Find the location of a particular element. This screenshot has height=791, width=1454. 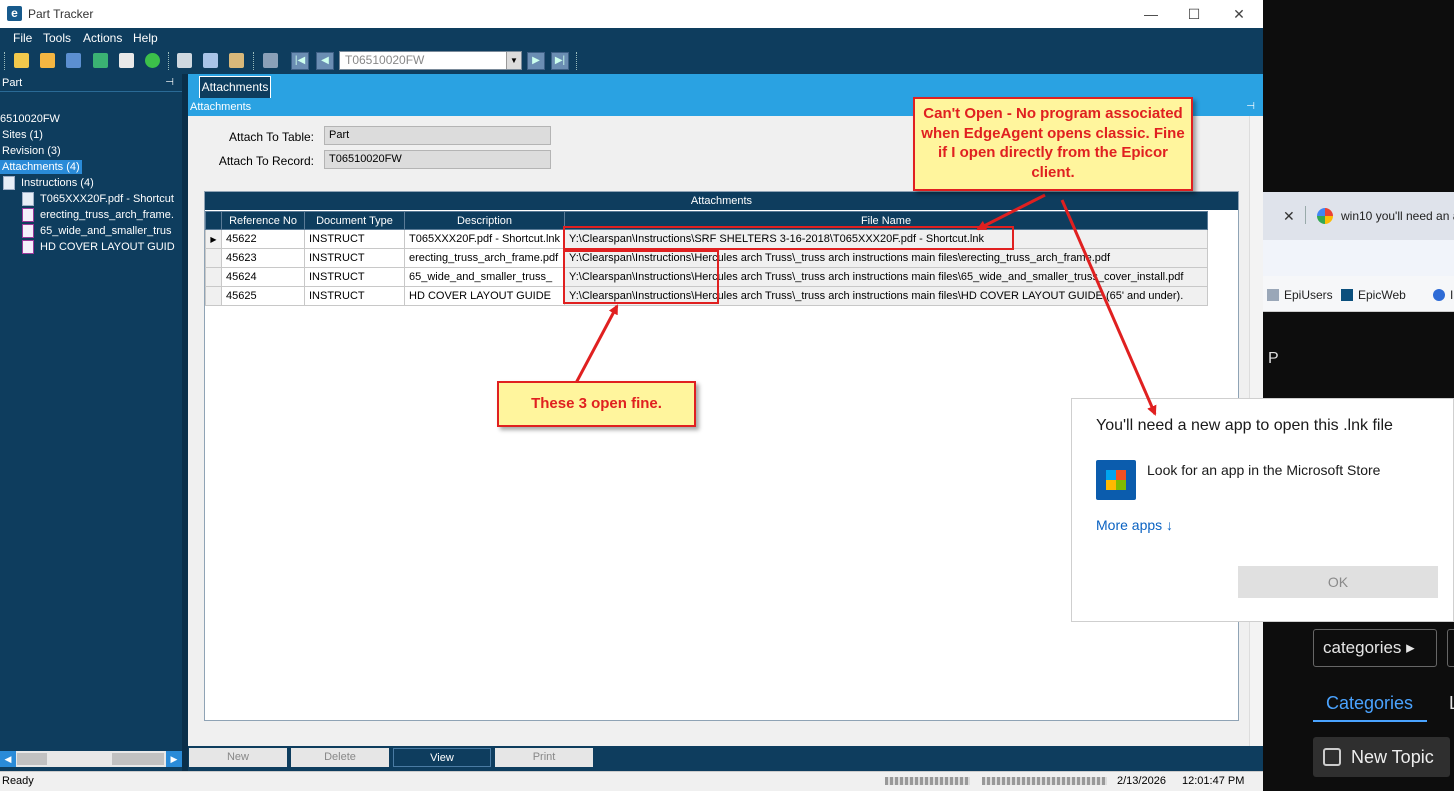

status-text: Ready is located at coordinates (18, 781).